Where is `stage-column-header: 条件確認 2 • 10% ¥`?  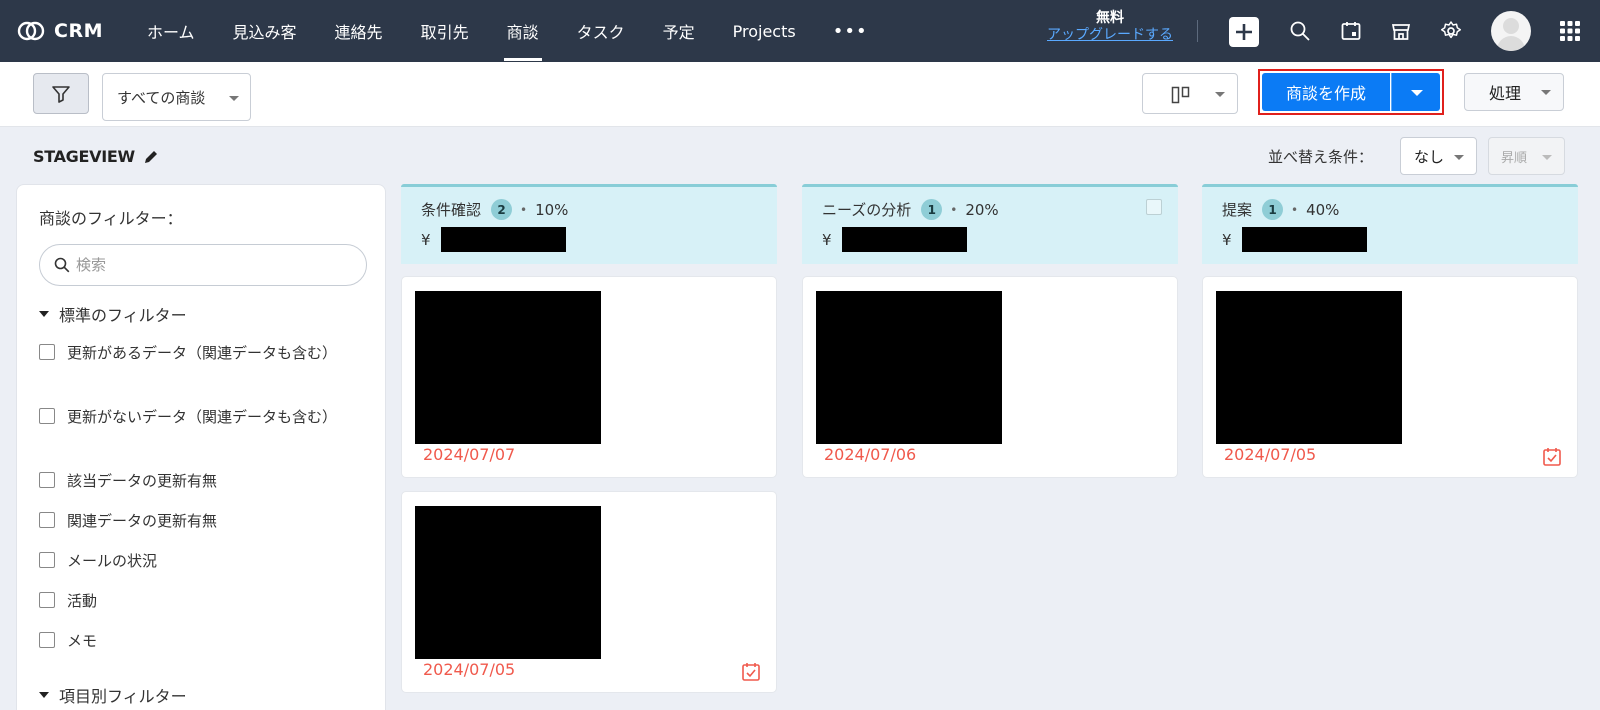
stage-column-header: 条件確認 2 • 10% ¥ is located at coordinates (589, 224).